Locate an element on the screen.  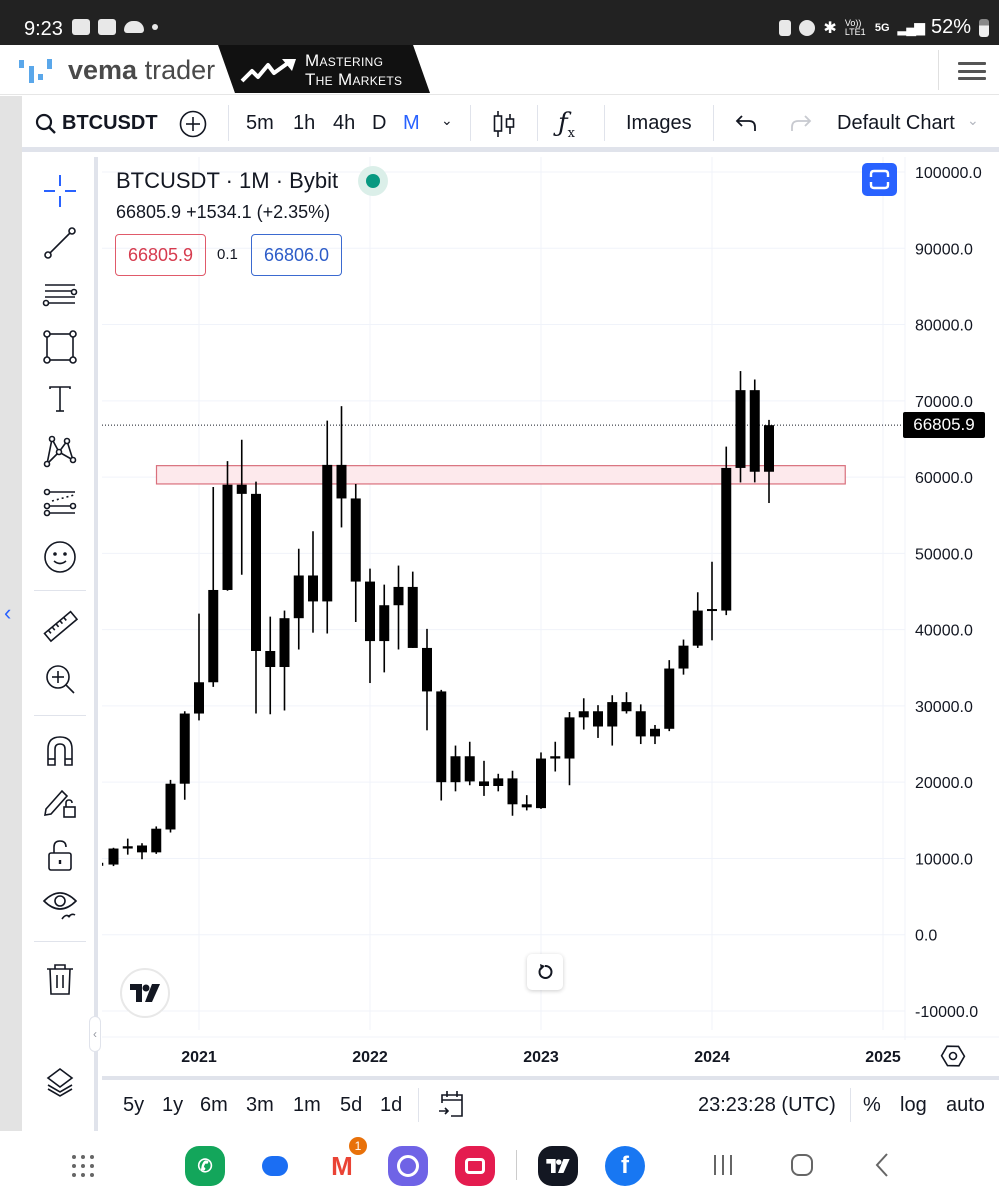
battery-saver-icon is located at coordinates (785, 27).